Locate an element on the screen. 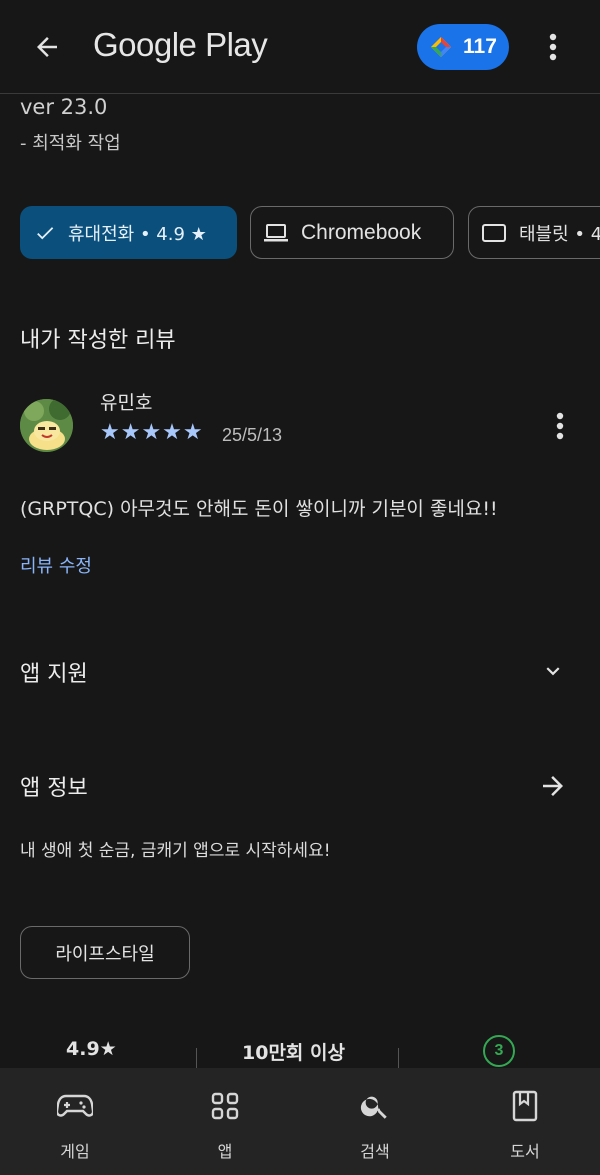  review-more-button is located at coordinates (560, 426).